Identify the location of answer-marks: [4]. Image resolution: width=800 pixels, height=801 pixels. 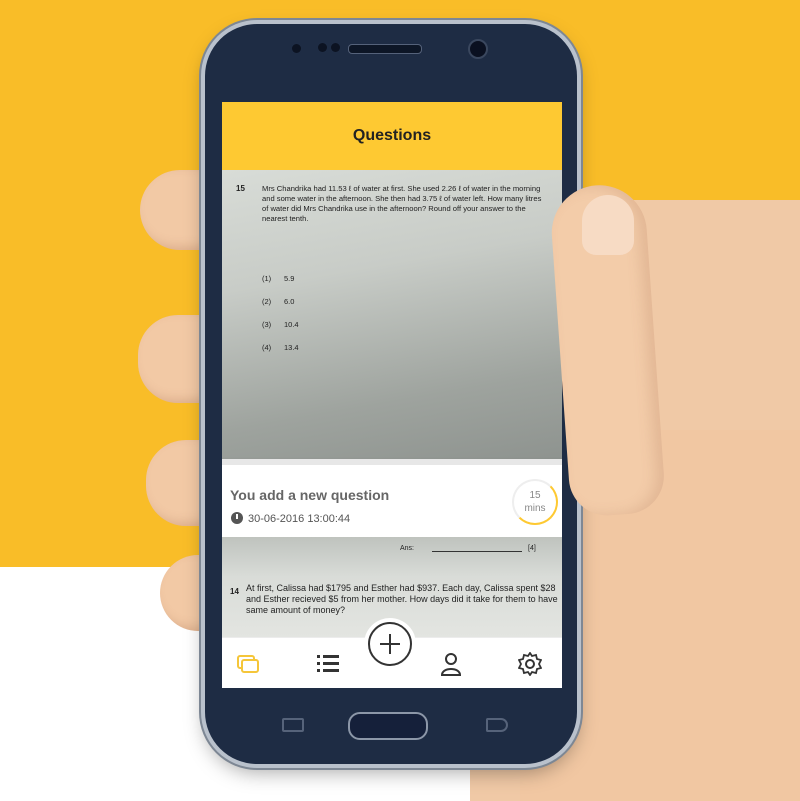
(532, 548).